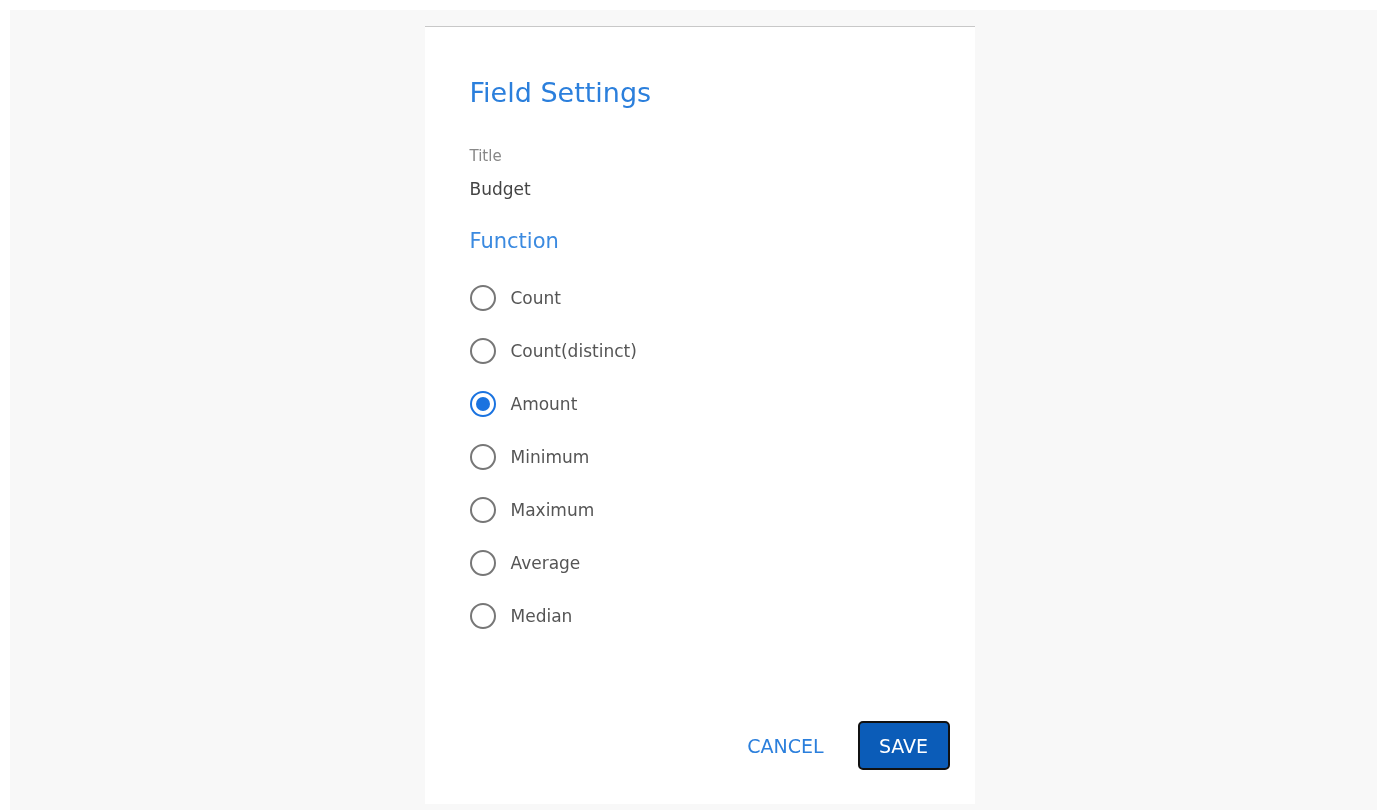 The height and width of the screenshot is (810, 1377). What do you see at coordinates (553, 351) in the screenshot?
I see `radio-option: Count(distinct)` at bounding box center [553, 351].